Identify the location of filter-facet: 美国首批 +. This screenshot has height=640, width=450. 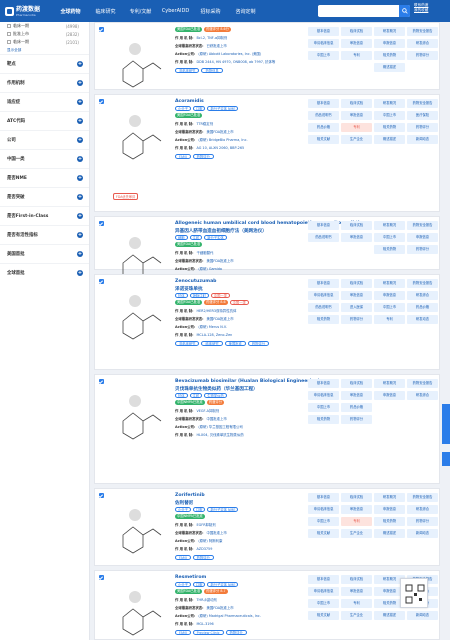
(44, 253).